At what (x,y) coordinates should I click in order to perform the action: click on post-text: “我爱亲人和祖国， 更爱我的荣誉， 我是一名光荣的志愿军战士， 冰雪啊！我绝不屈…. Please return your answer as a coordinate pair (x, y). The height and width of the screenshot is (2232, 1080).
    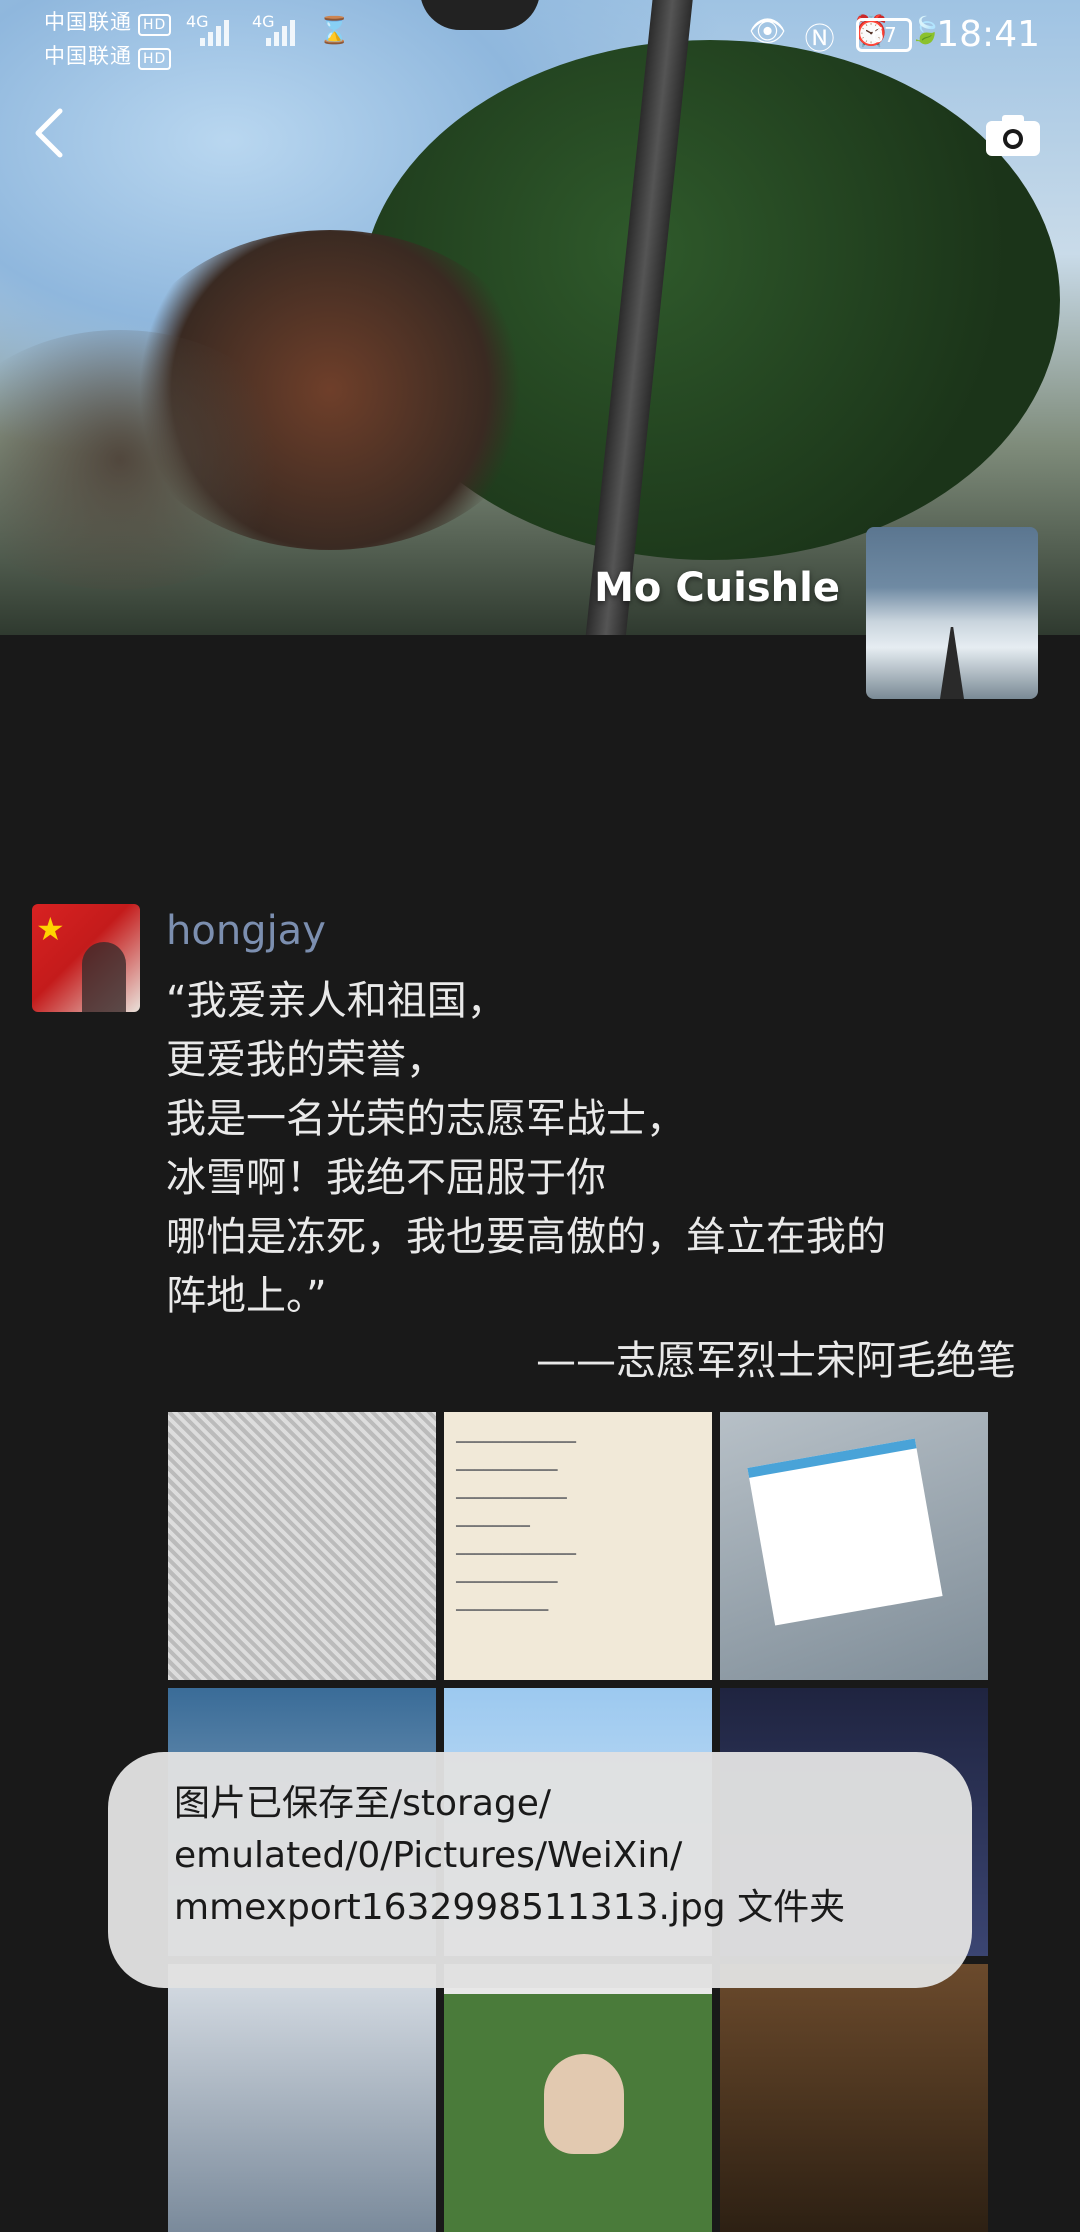
    Looking at the image, I should click on (596, 1149).